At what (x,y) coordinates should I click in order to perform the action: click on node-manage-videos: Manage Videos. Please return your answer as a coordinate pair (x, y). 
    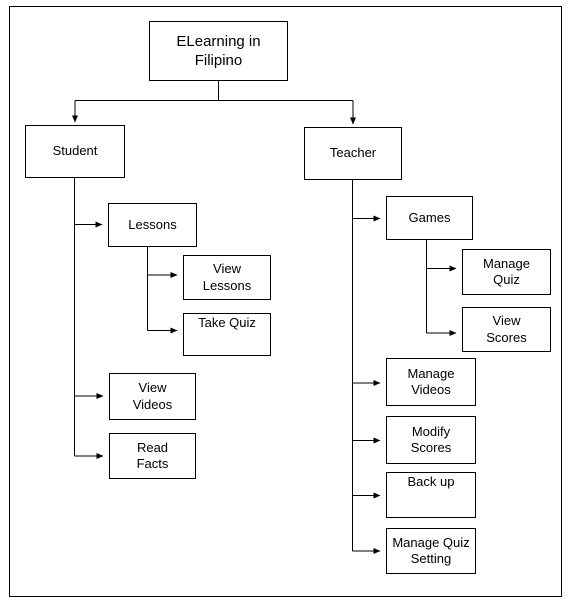
    Looking at the image, I should click on (431, 382).